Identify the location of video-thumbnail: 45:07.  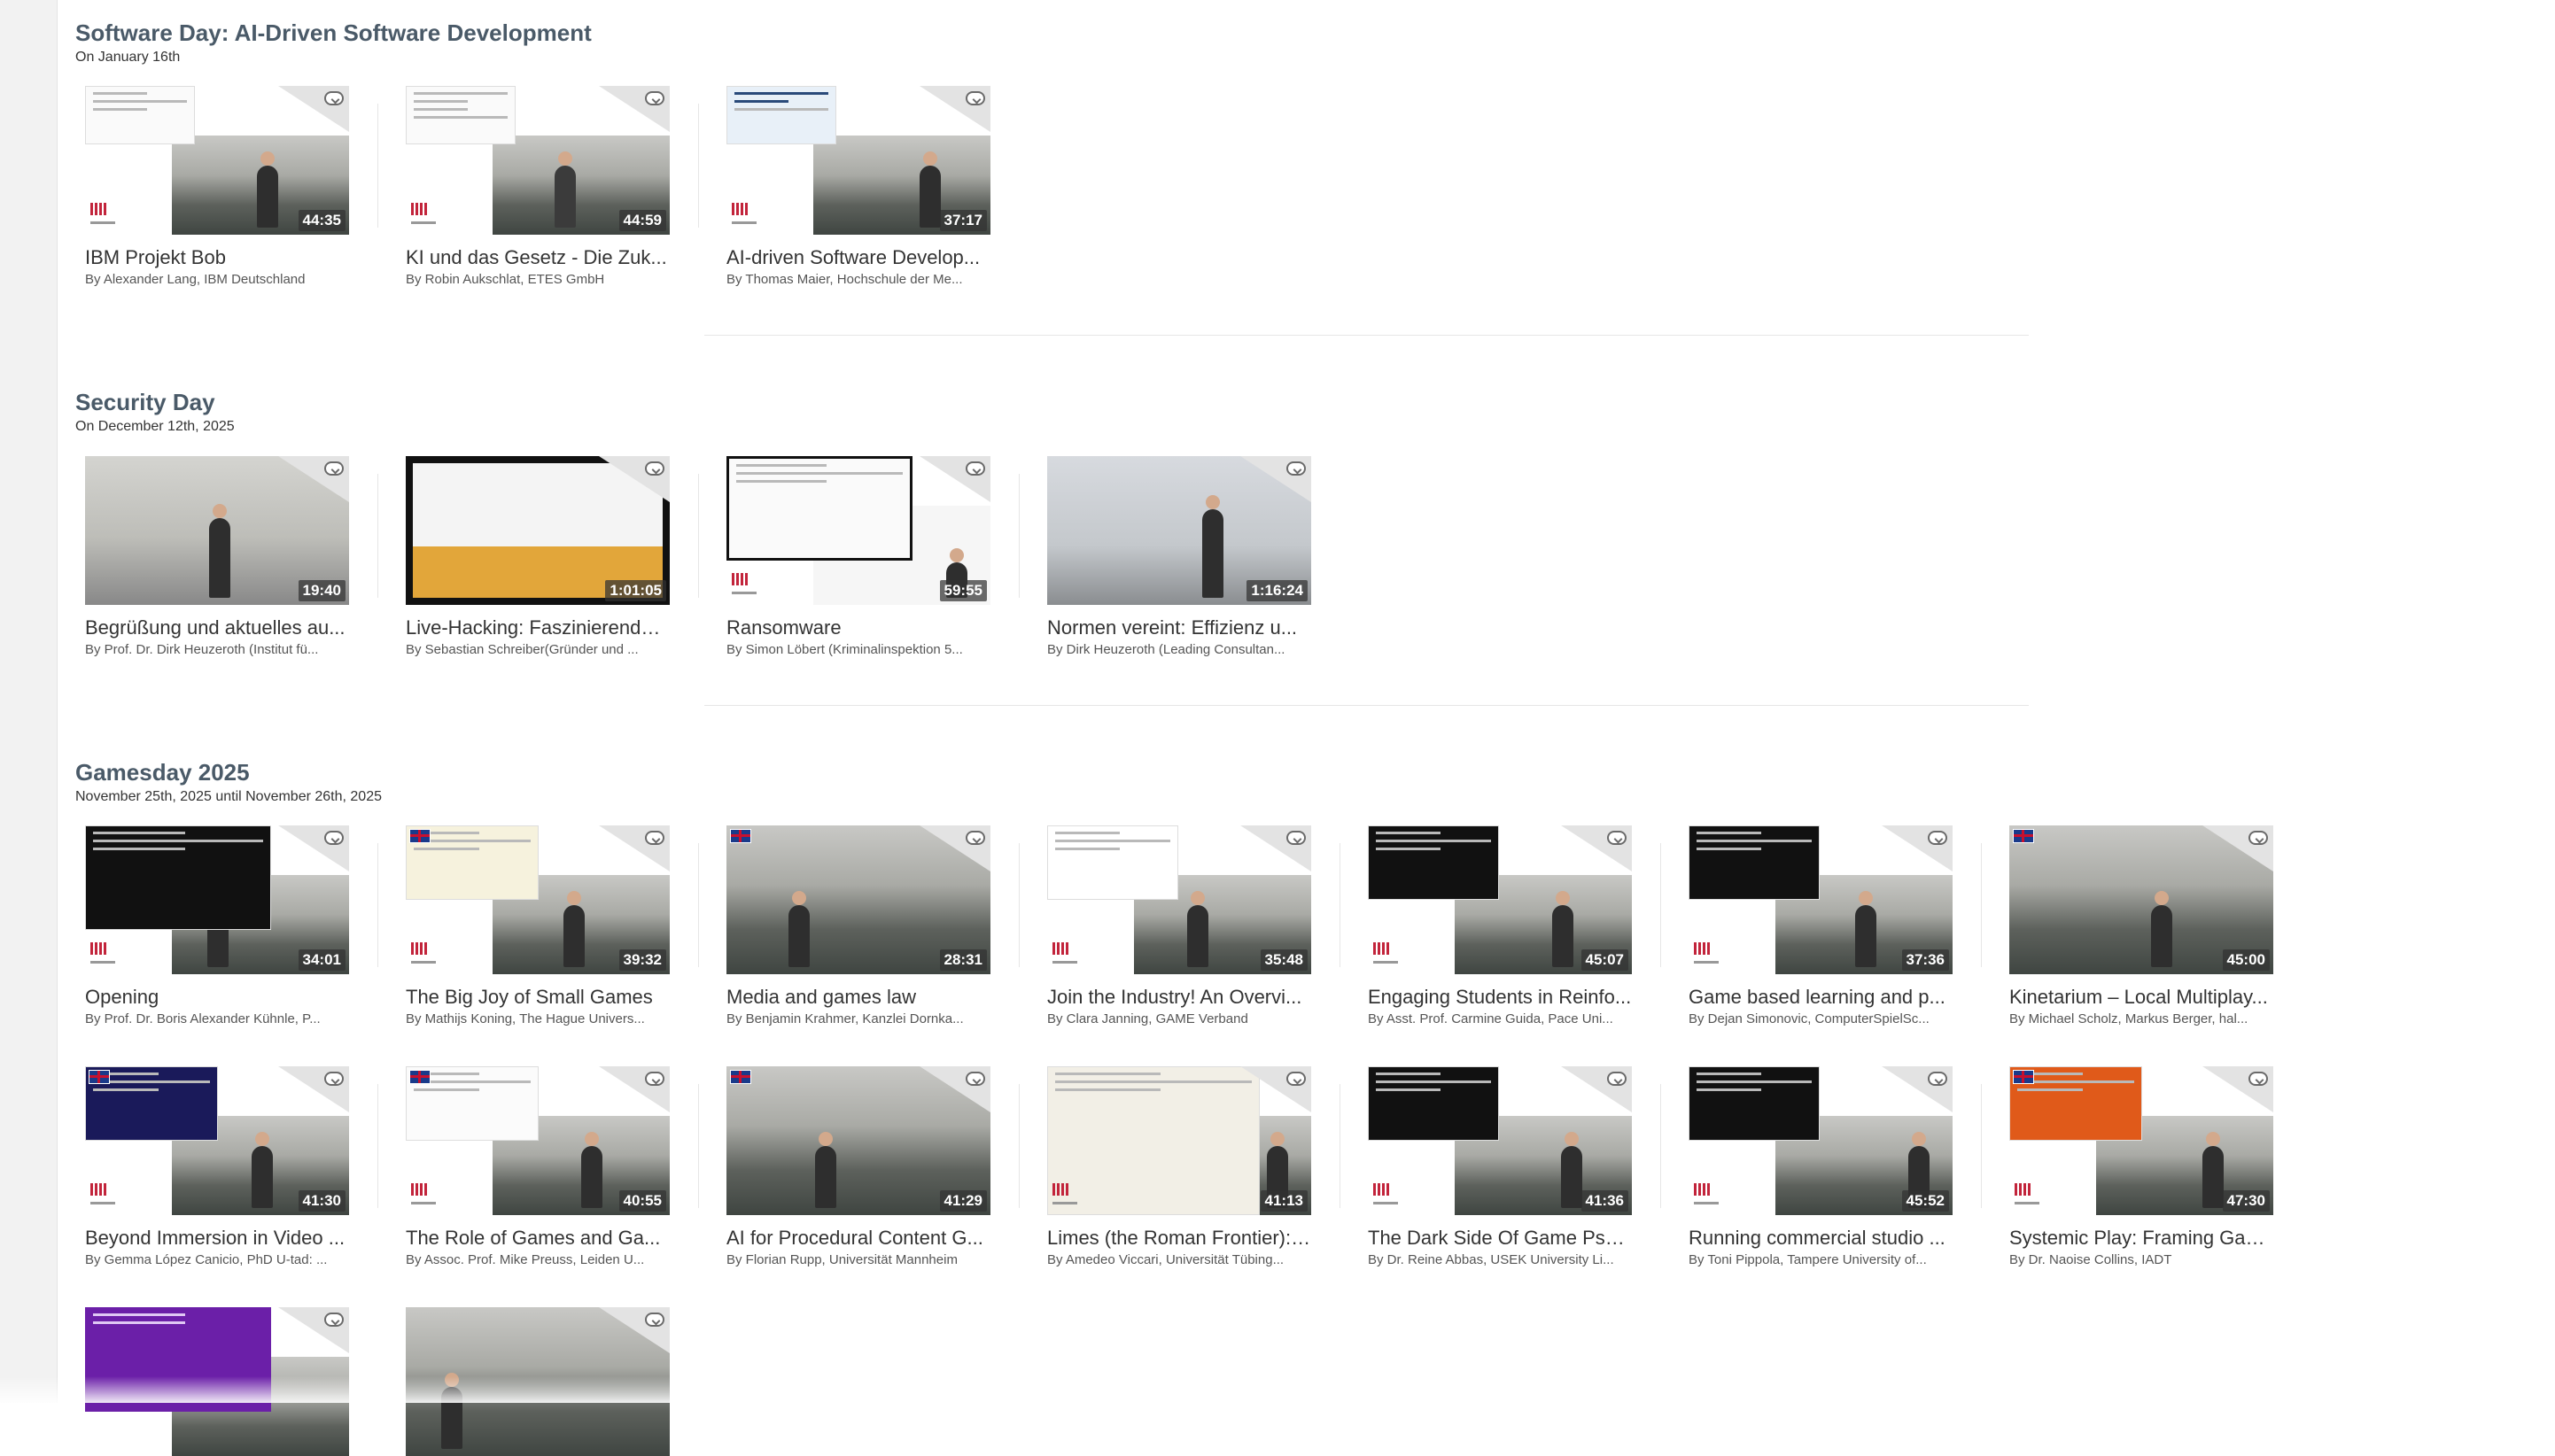
(1500, 899).